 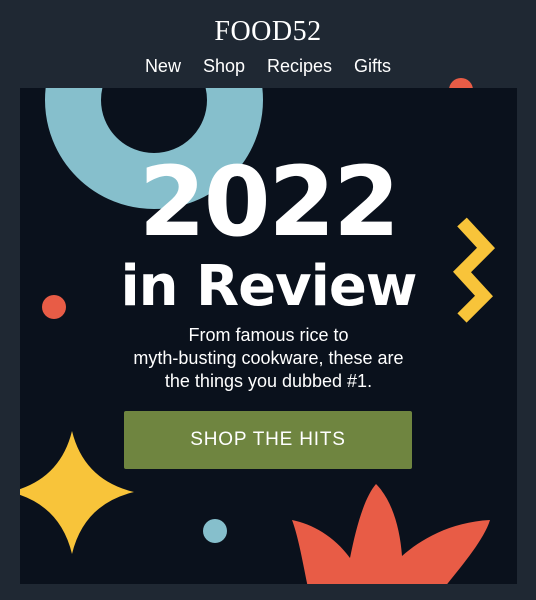 I want to click on yellow-star-icon, so click(x=77, y=492).